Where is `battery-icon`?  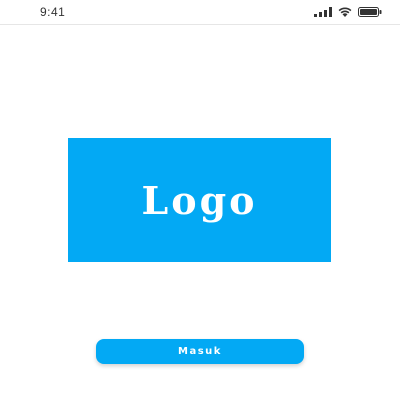 battery-icon is located at coordinates (370, 12).